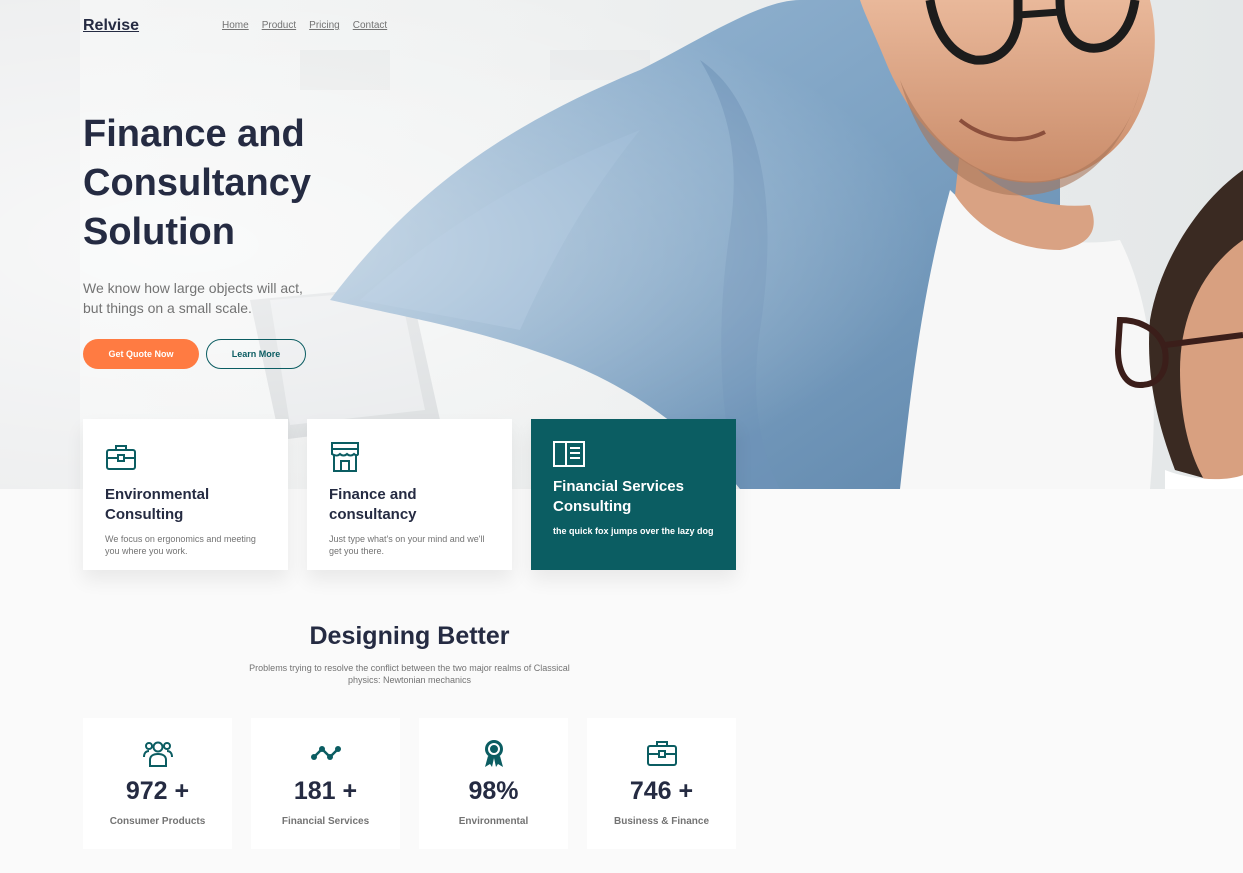  What do you see at coordinates (493, 753) in the screenshot?
I see `award-icon` at bounding box center [493, 753].